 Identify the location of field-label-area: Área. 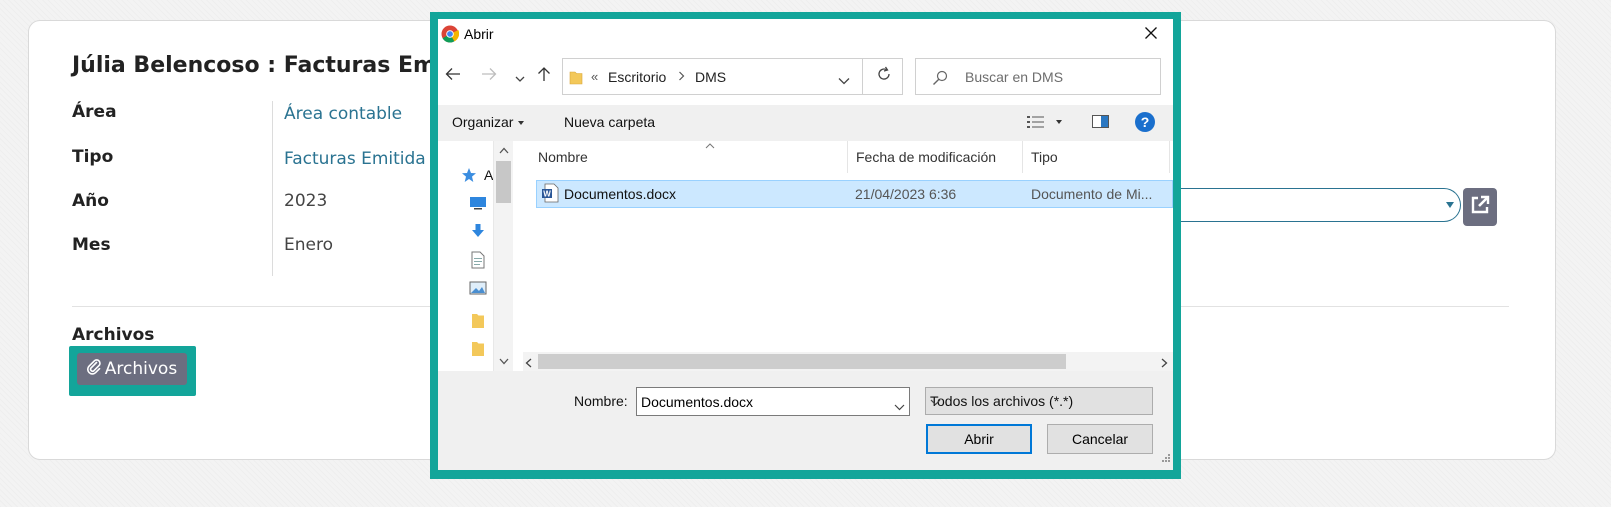
(94, 112).